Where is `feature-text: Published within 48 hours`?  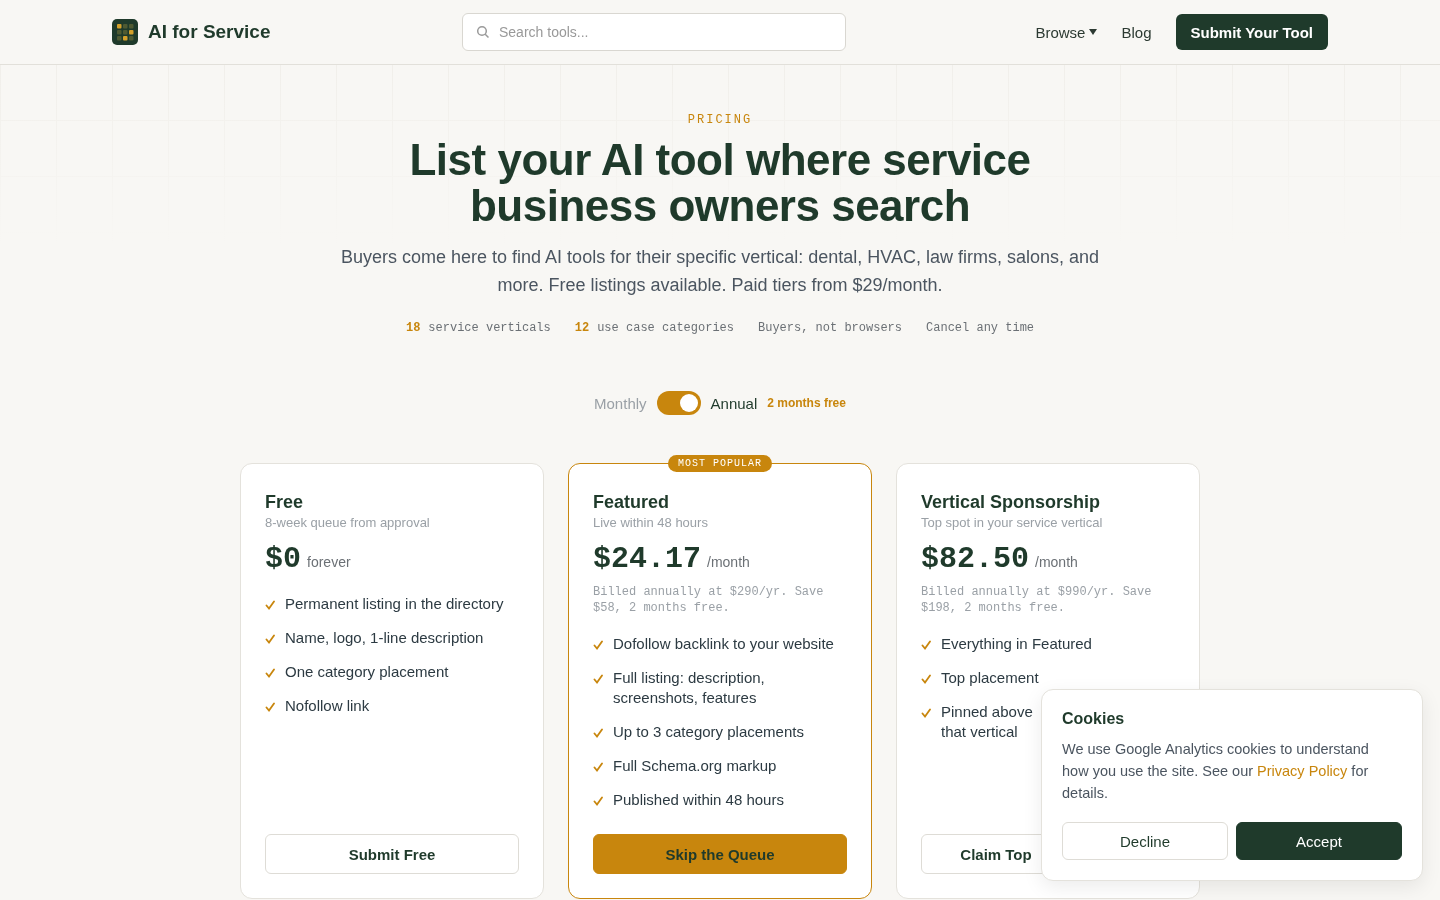 feature-text: Published within 48 hours is located at coordinates (698, 800).